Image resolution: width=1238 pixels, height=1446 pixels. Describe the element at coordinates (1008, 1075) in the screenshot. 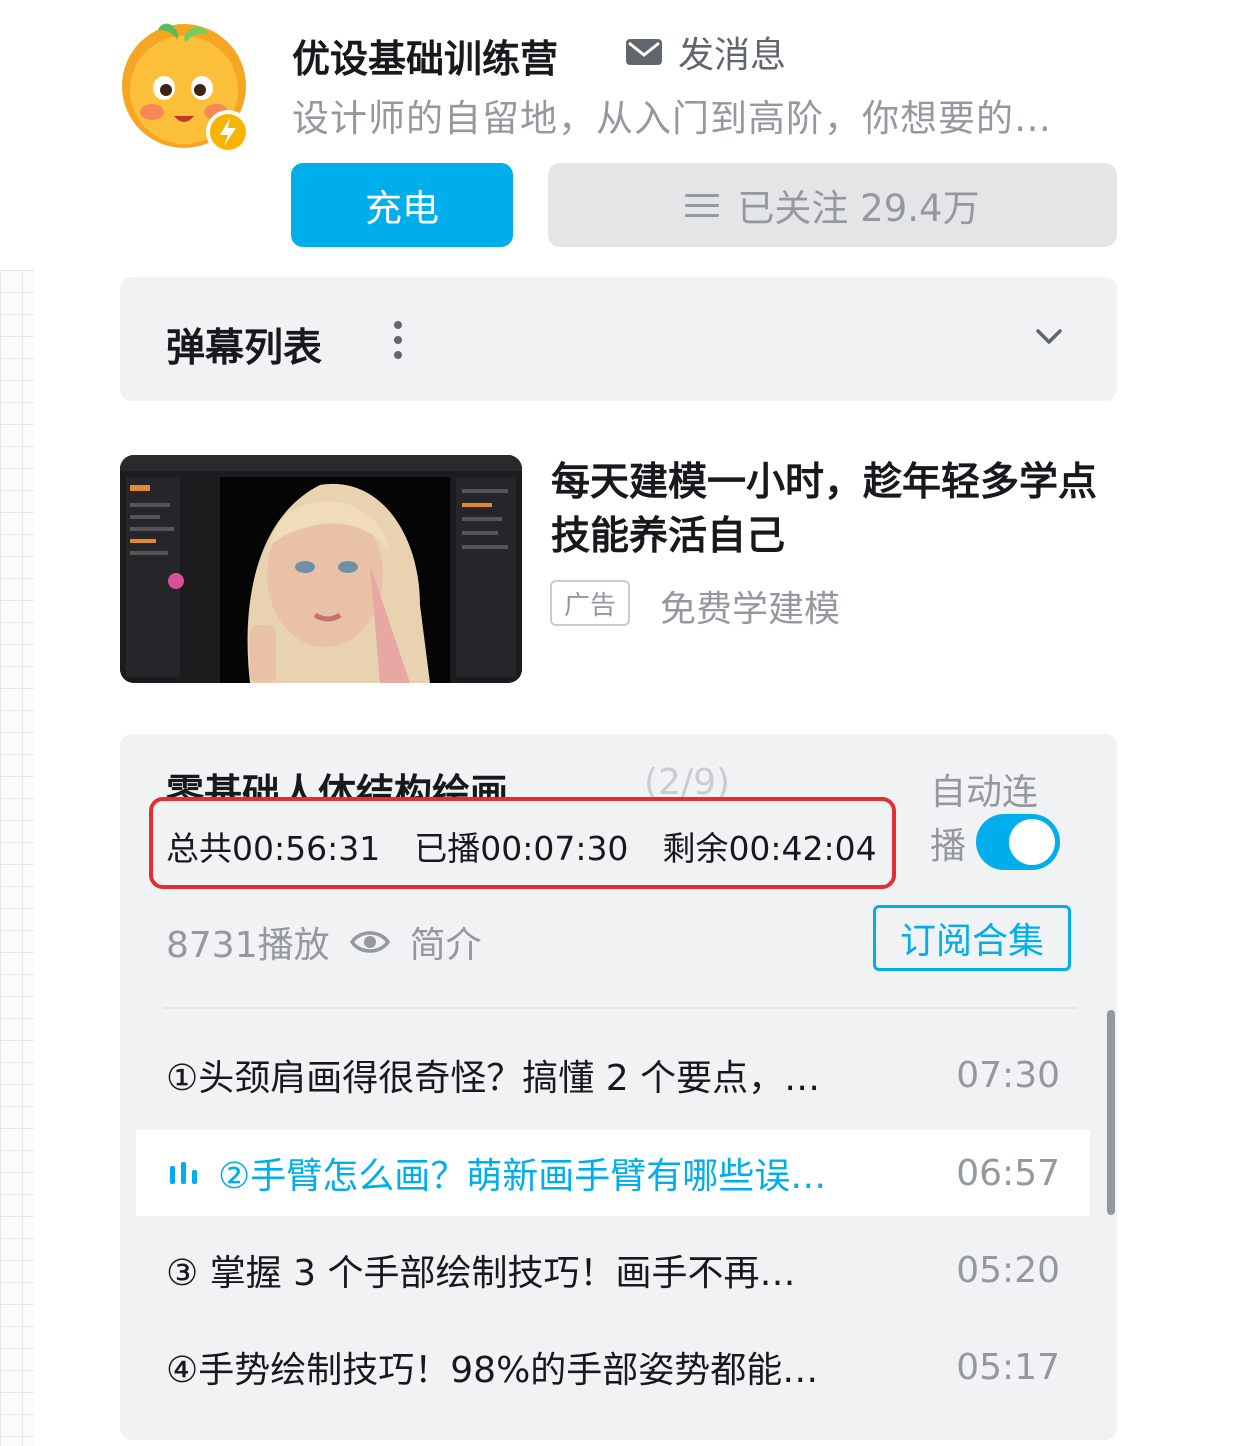

I see `episode-duration: 07:30` at that location.